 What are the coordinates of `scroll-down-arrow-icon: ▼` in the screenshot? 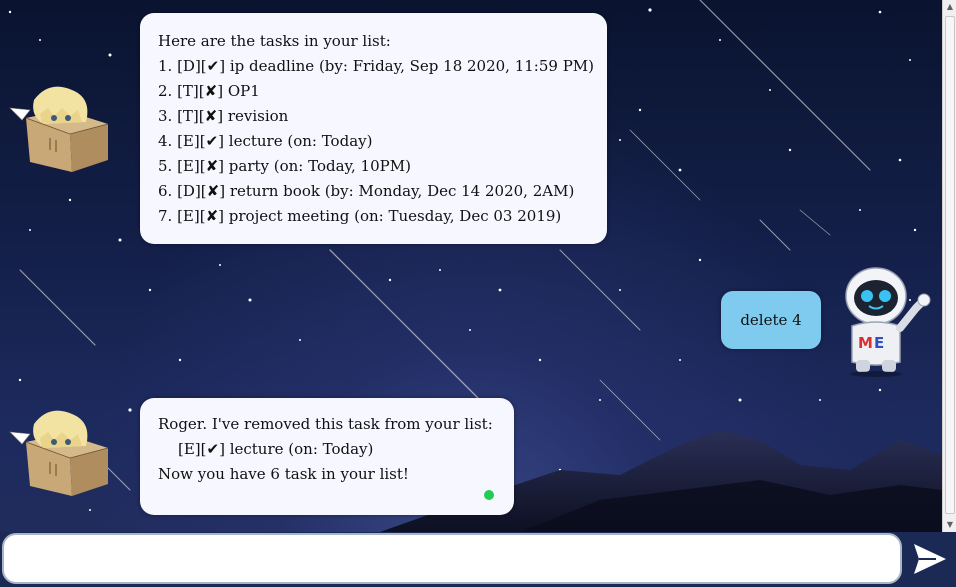 It's located at (950, 525).